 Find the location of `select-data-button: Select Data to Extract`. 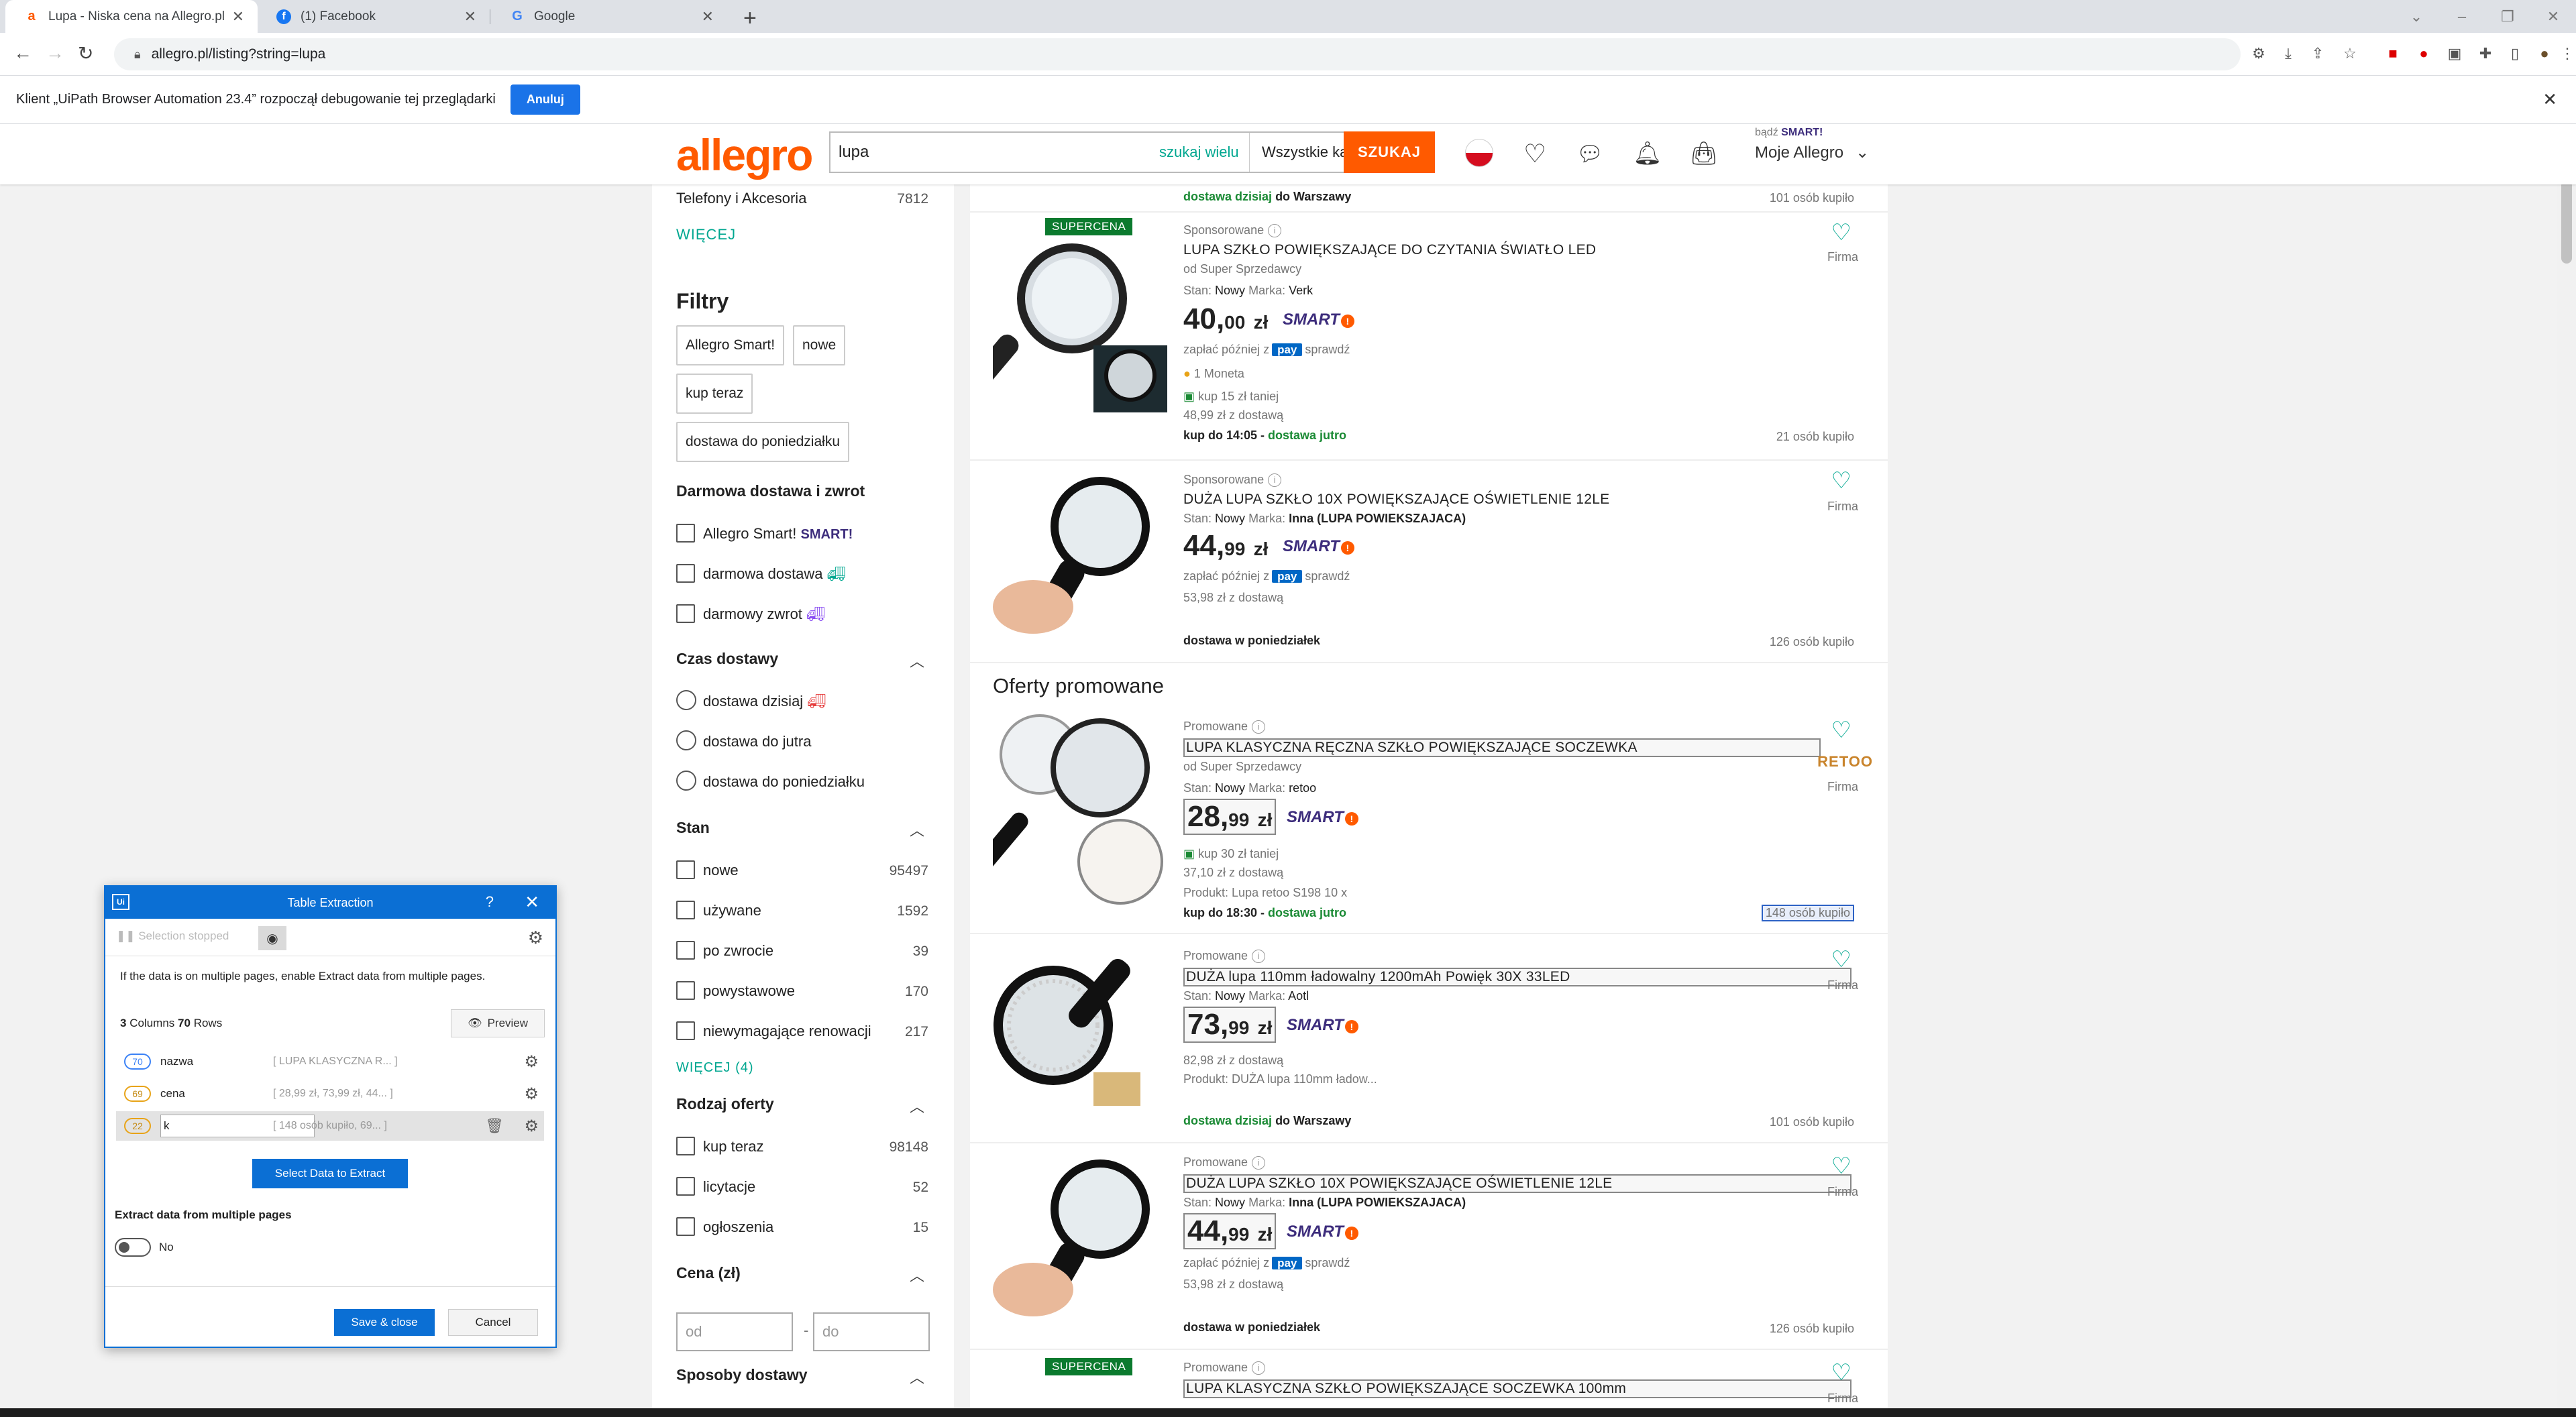

select-data-button: Select Data to Extract is located at coordinates (330, 1173).